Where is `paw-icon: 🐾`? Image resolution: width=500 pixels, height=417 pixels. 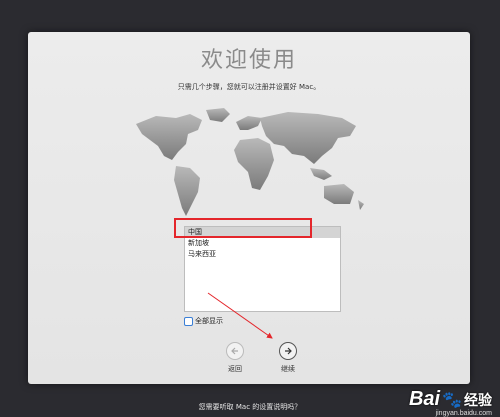 paw-icon: 🐾 is located at coordinates (452, 400).